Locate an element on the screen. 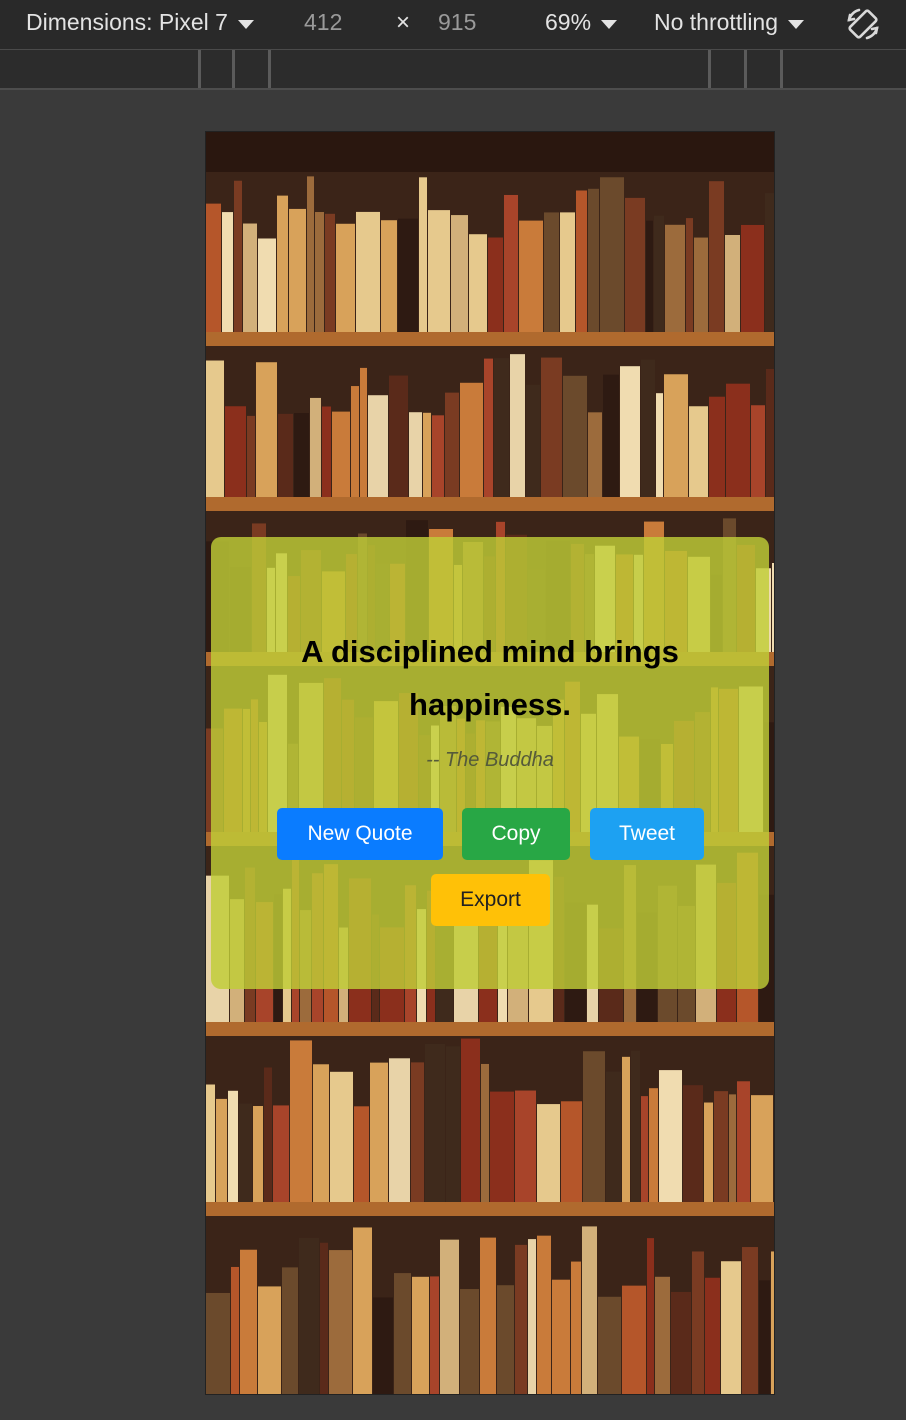 This screenshot has width=906, height=1420. throttling-label: No throttling is located at coordinates (716, 22).